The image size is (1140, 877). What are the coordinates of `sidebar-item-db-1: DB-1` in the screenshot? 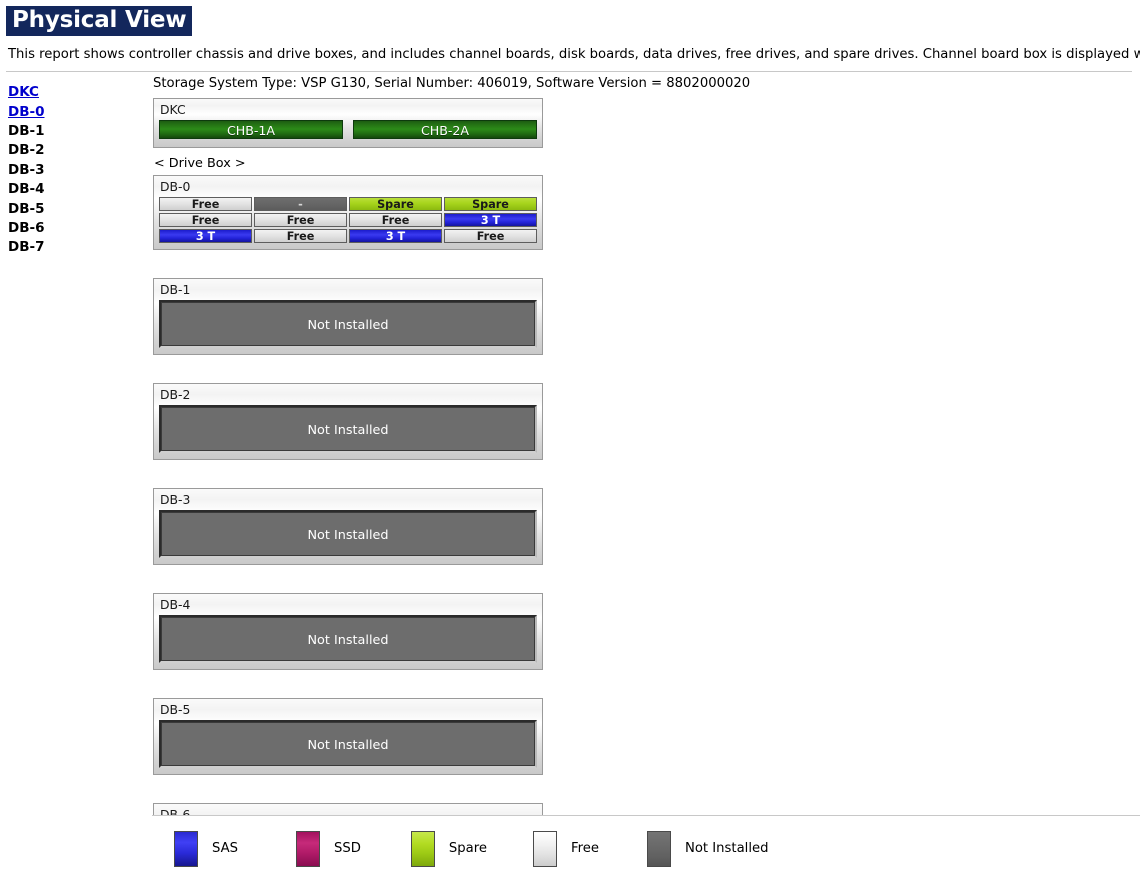 It's located at (26, 130).